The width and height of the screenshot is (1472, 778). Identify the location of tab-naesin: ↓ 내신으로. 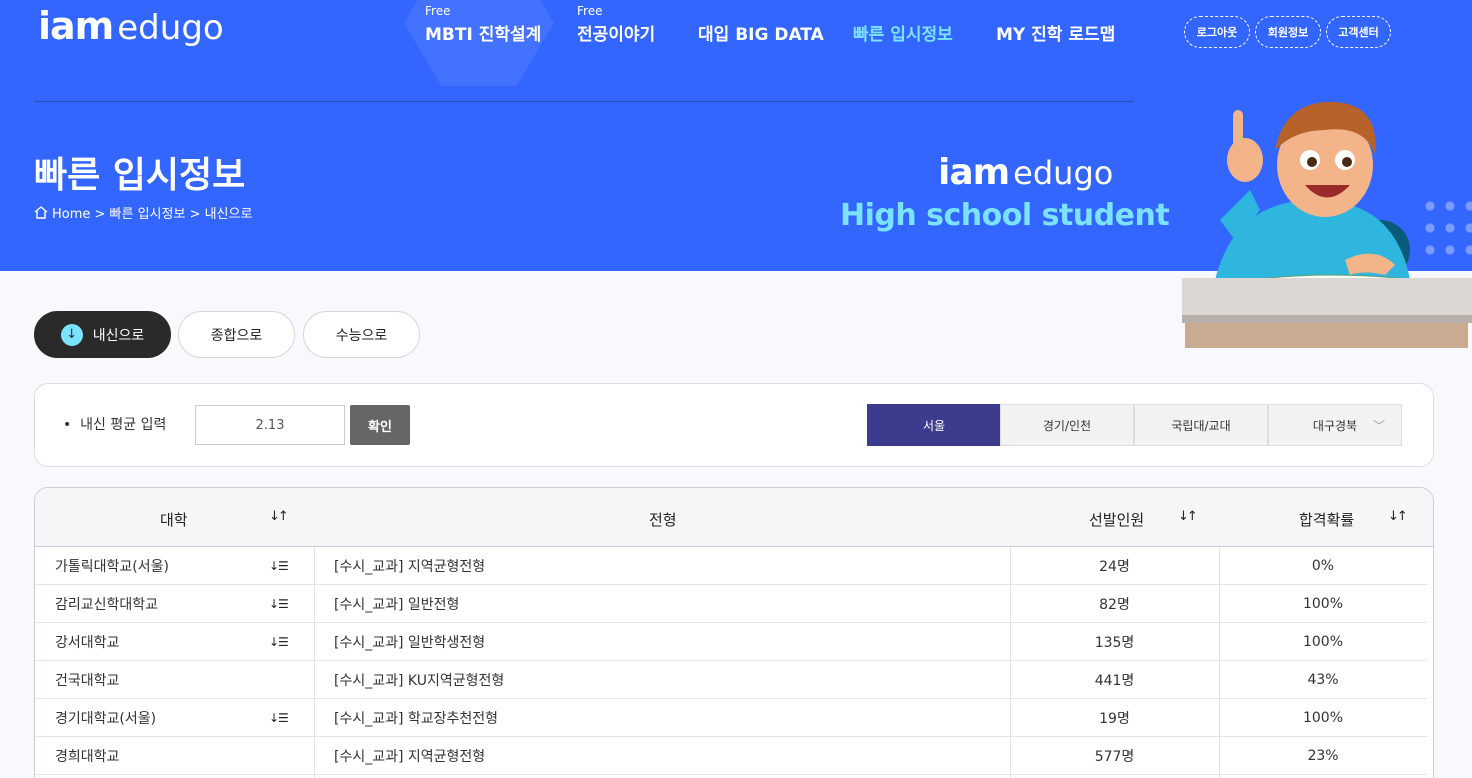
(102, 334).